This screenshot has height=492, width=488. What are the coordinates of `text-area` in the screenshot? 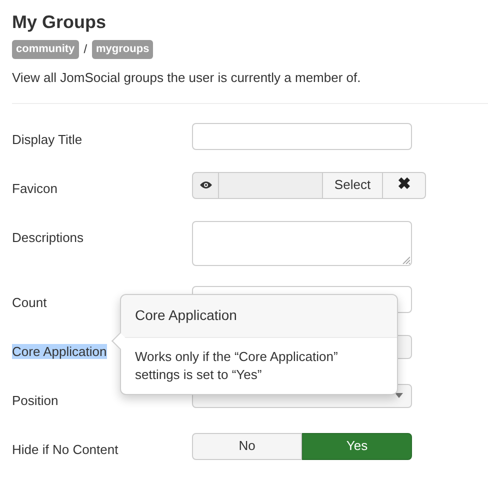 It's located at (302, 243).